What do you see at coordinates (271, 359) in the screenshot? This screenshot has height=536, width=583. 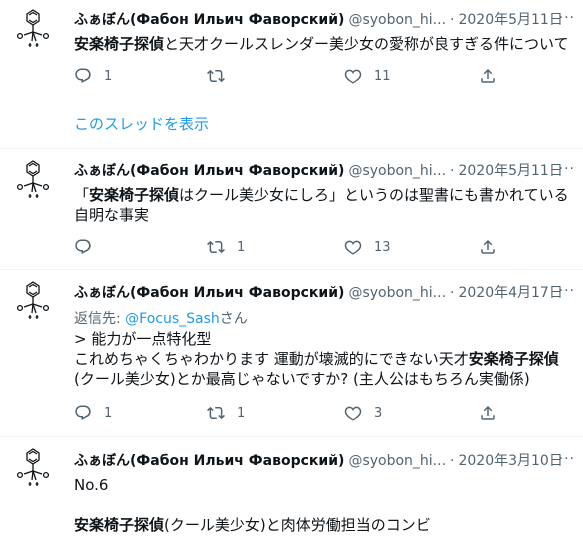 I see `tweet-text-line2: これめちゃくちゃわかります 運動が壊滅的にできない天才` at bounding box center [271, 359].